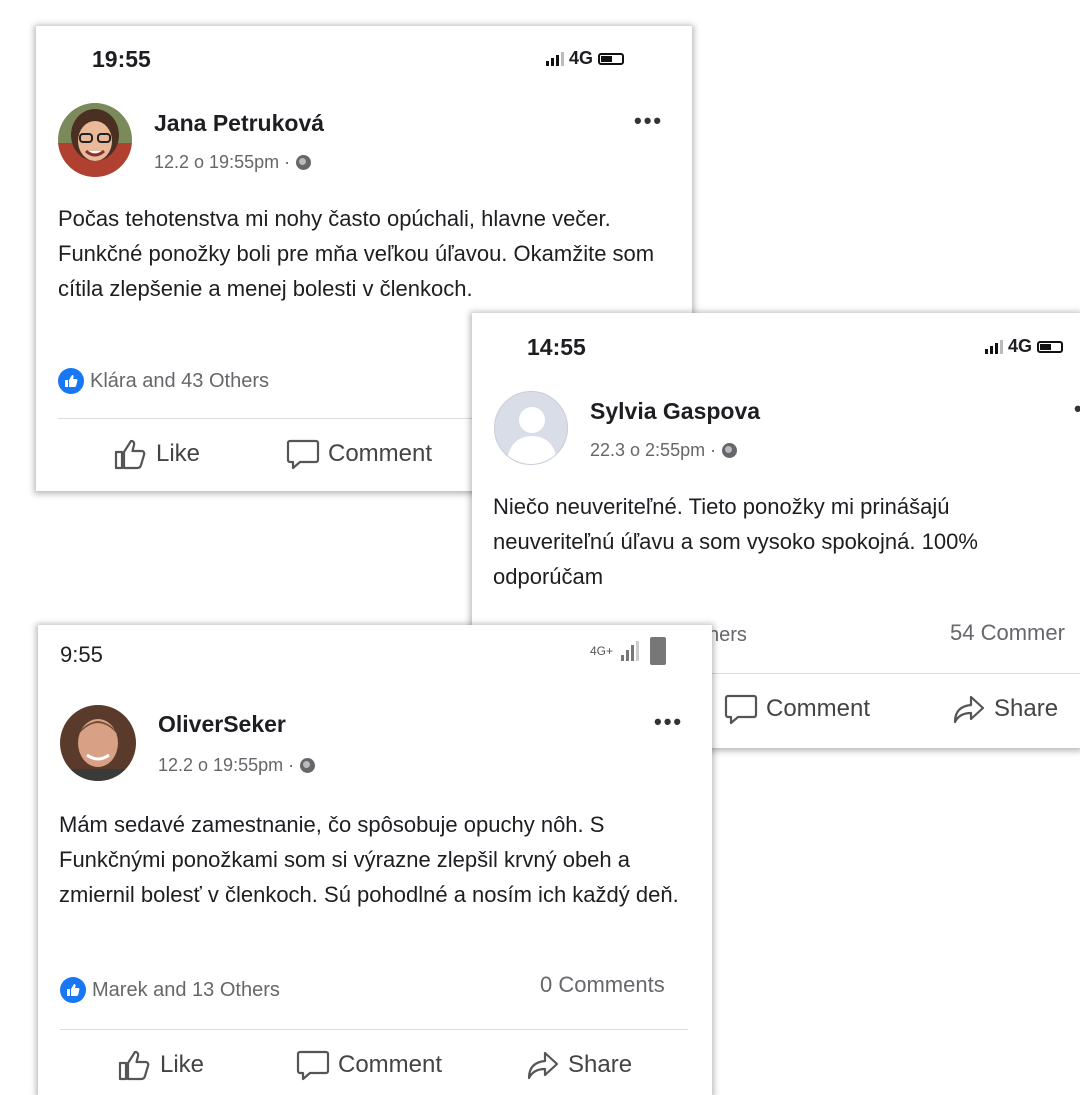  I want to click on reactions-text: hers, so click(727, 635).